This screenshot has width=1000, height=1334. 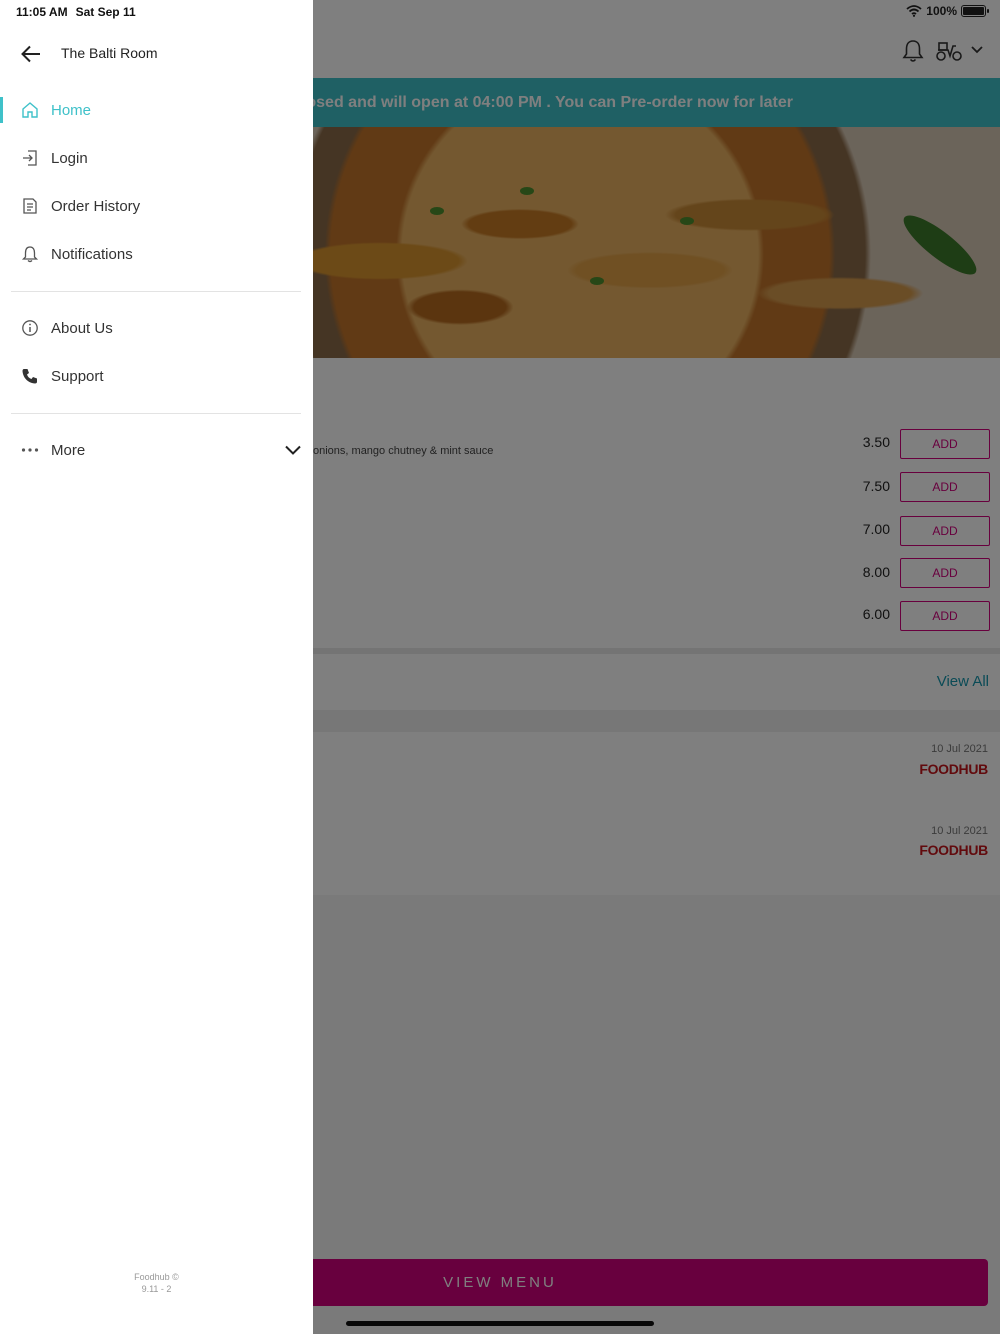 I want to click on drawer-item-label: Notifications, so click(x=92, y=254).